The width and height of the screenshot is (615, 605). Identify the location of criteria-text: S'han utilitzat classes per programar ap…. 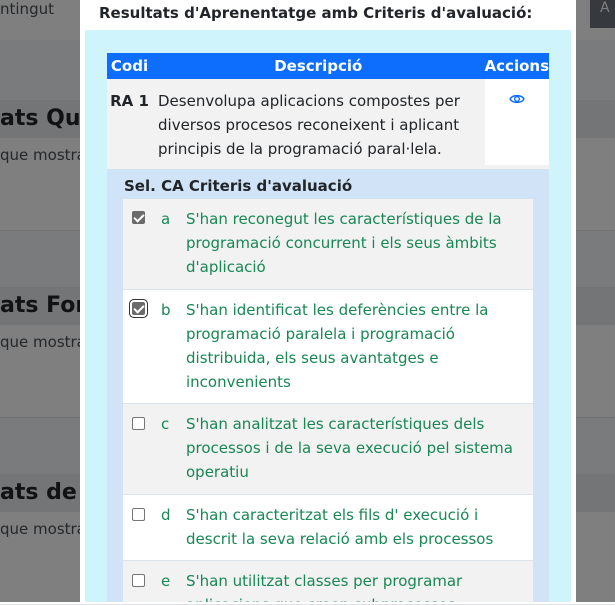
(324, 587).